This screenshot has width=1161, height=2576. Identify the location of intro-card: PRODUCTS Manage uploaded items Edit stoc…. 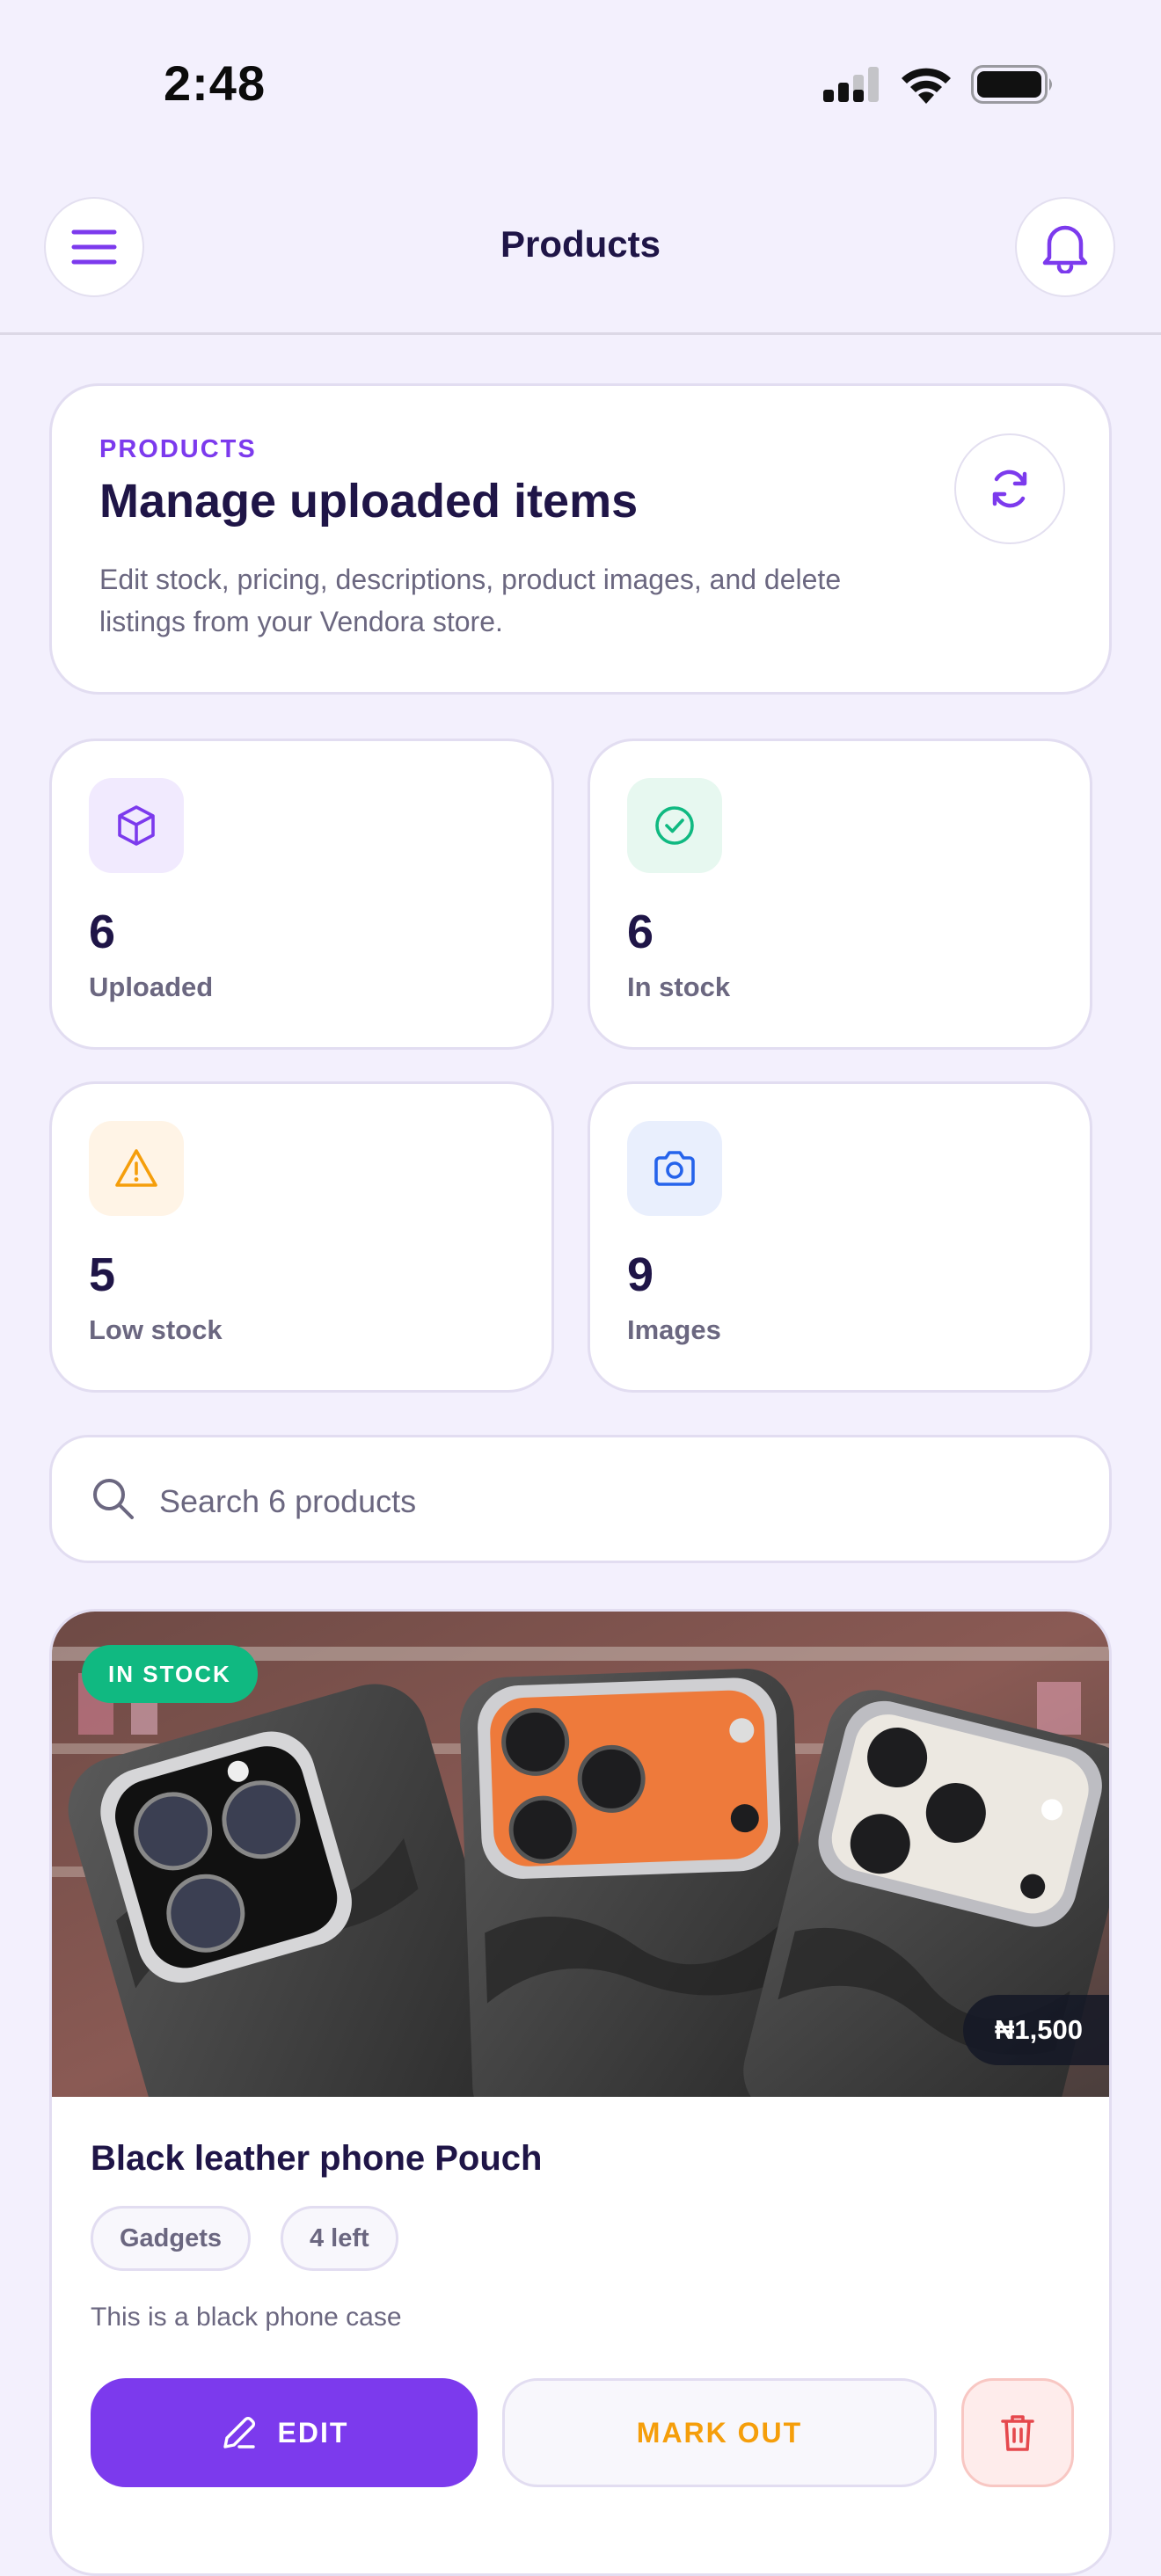
(580, 539).